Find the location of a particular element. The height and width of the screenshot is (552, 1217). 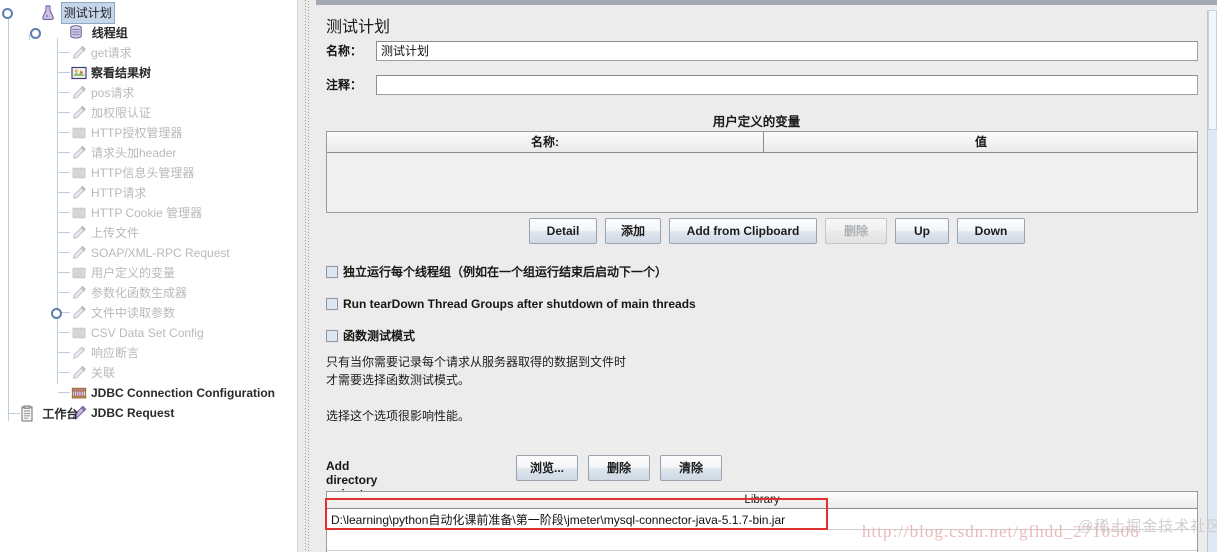

name-label: 名称： is located at coordinates (344, 51).